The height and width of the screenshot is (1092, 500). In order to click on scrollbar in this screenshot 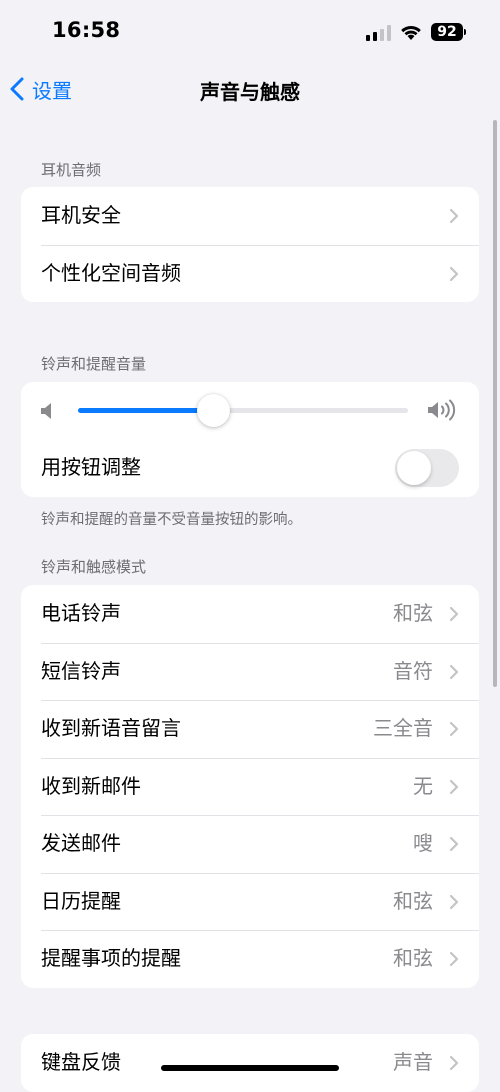, I will do `click(495, 403)`.